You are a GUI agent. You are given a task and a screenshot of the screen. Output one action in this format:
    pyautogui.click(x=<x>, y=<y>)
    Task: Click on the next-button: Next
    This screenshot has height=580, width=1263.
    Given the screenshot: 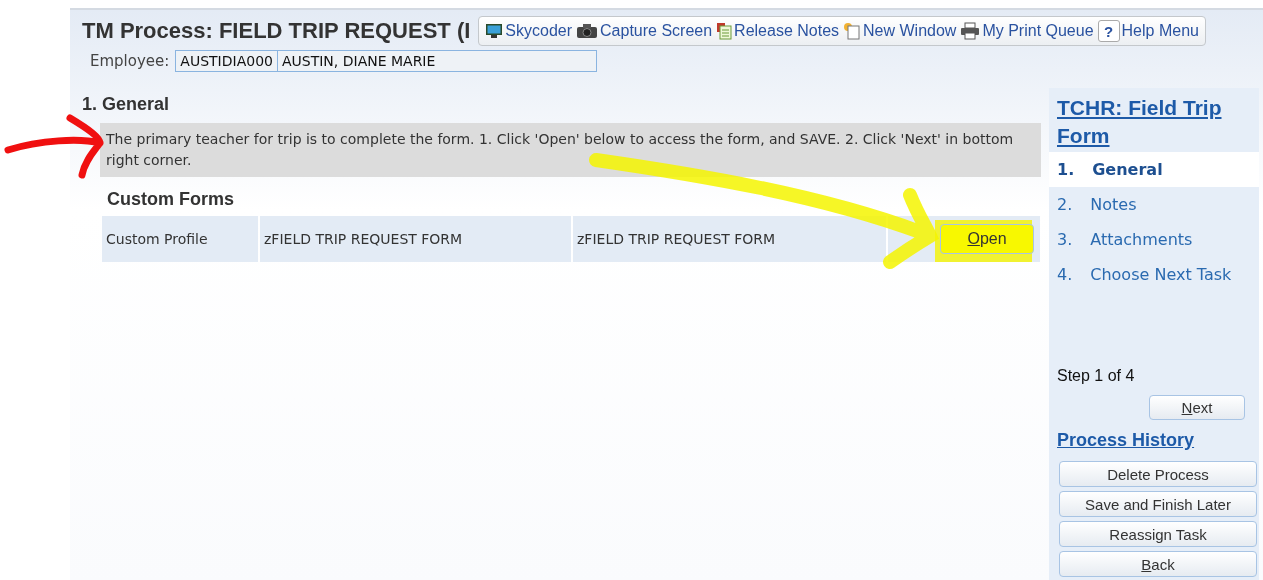 What is the action you would take?
    pyautogui.click(x=1197, y=407)
    